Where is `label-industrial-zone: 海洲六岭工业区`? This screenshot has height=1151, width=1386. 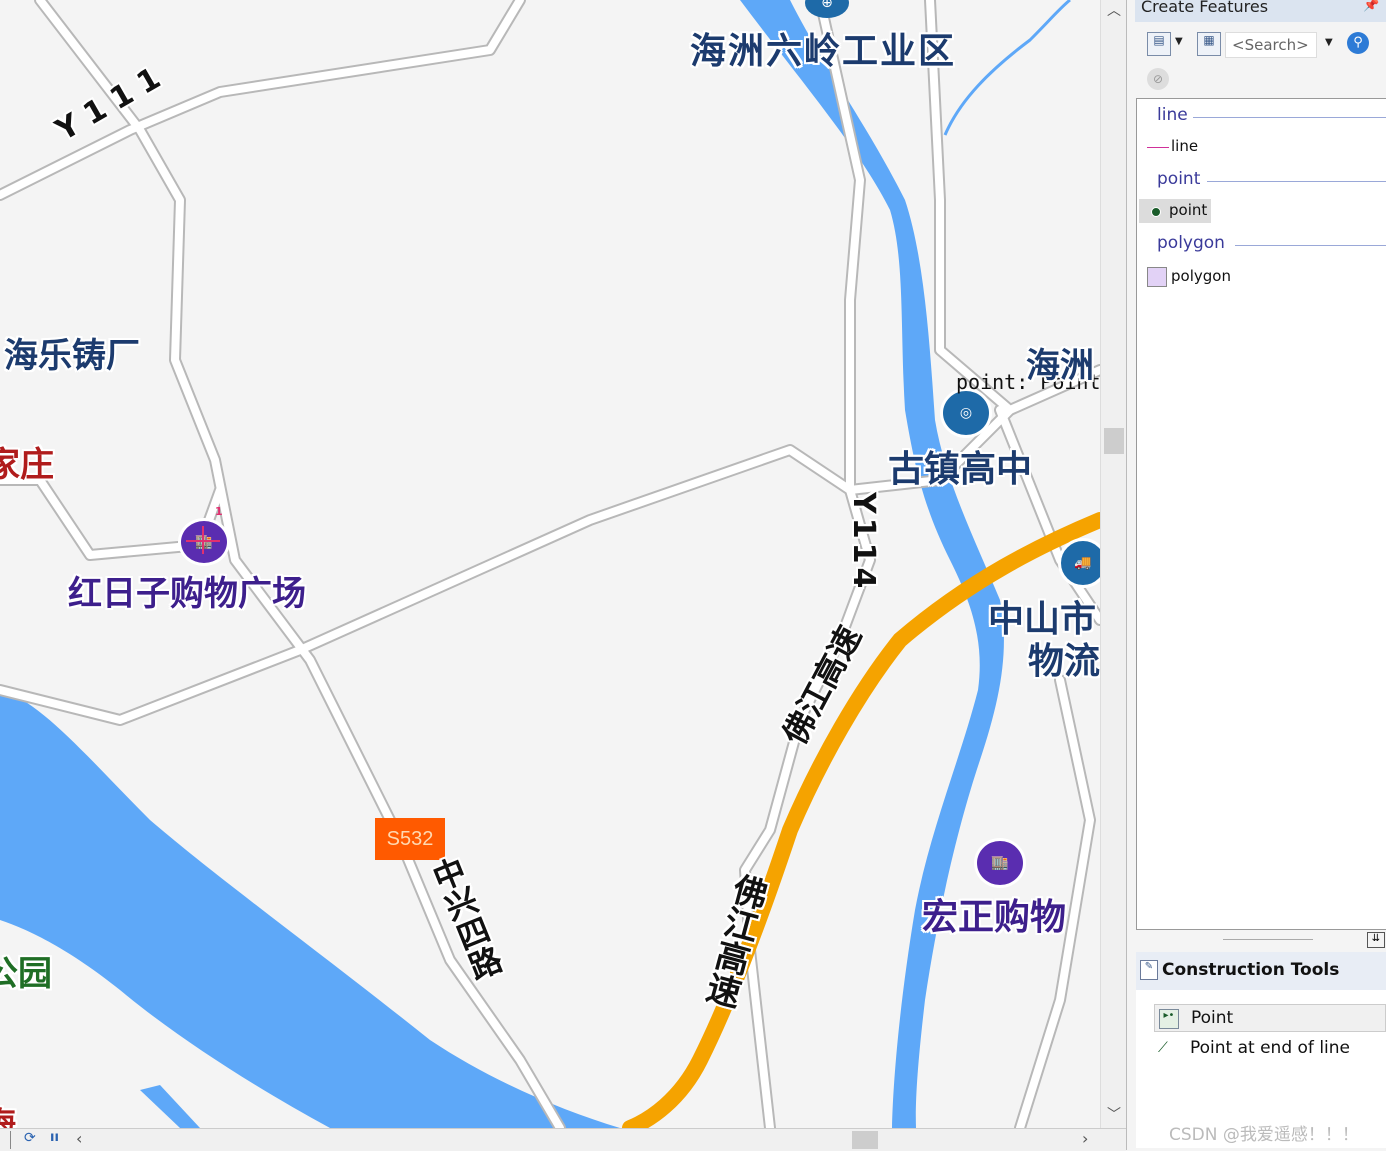 label-industrial-zone: 海洲六岭工业区 is located at coordinates (823, 51).